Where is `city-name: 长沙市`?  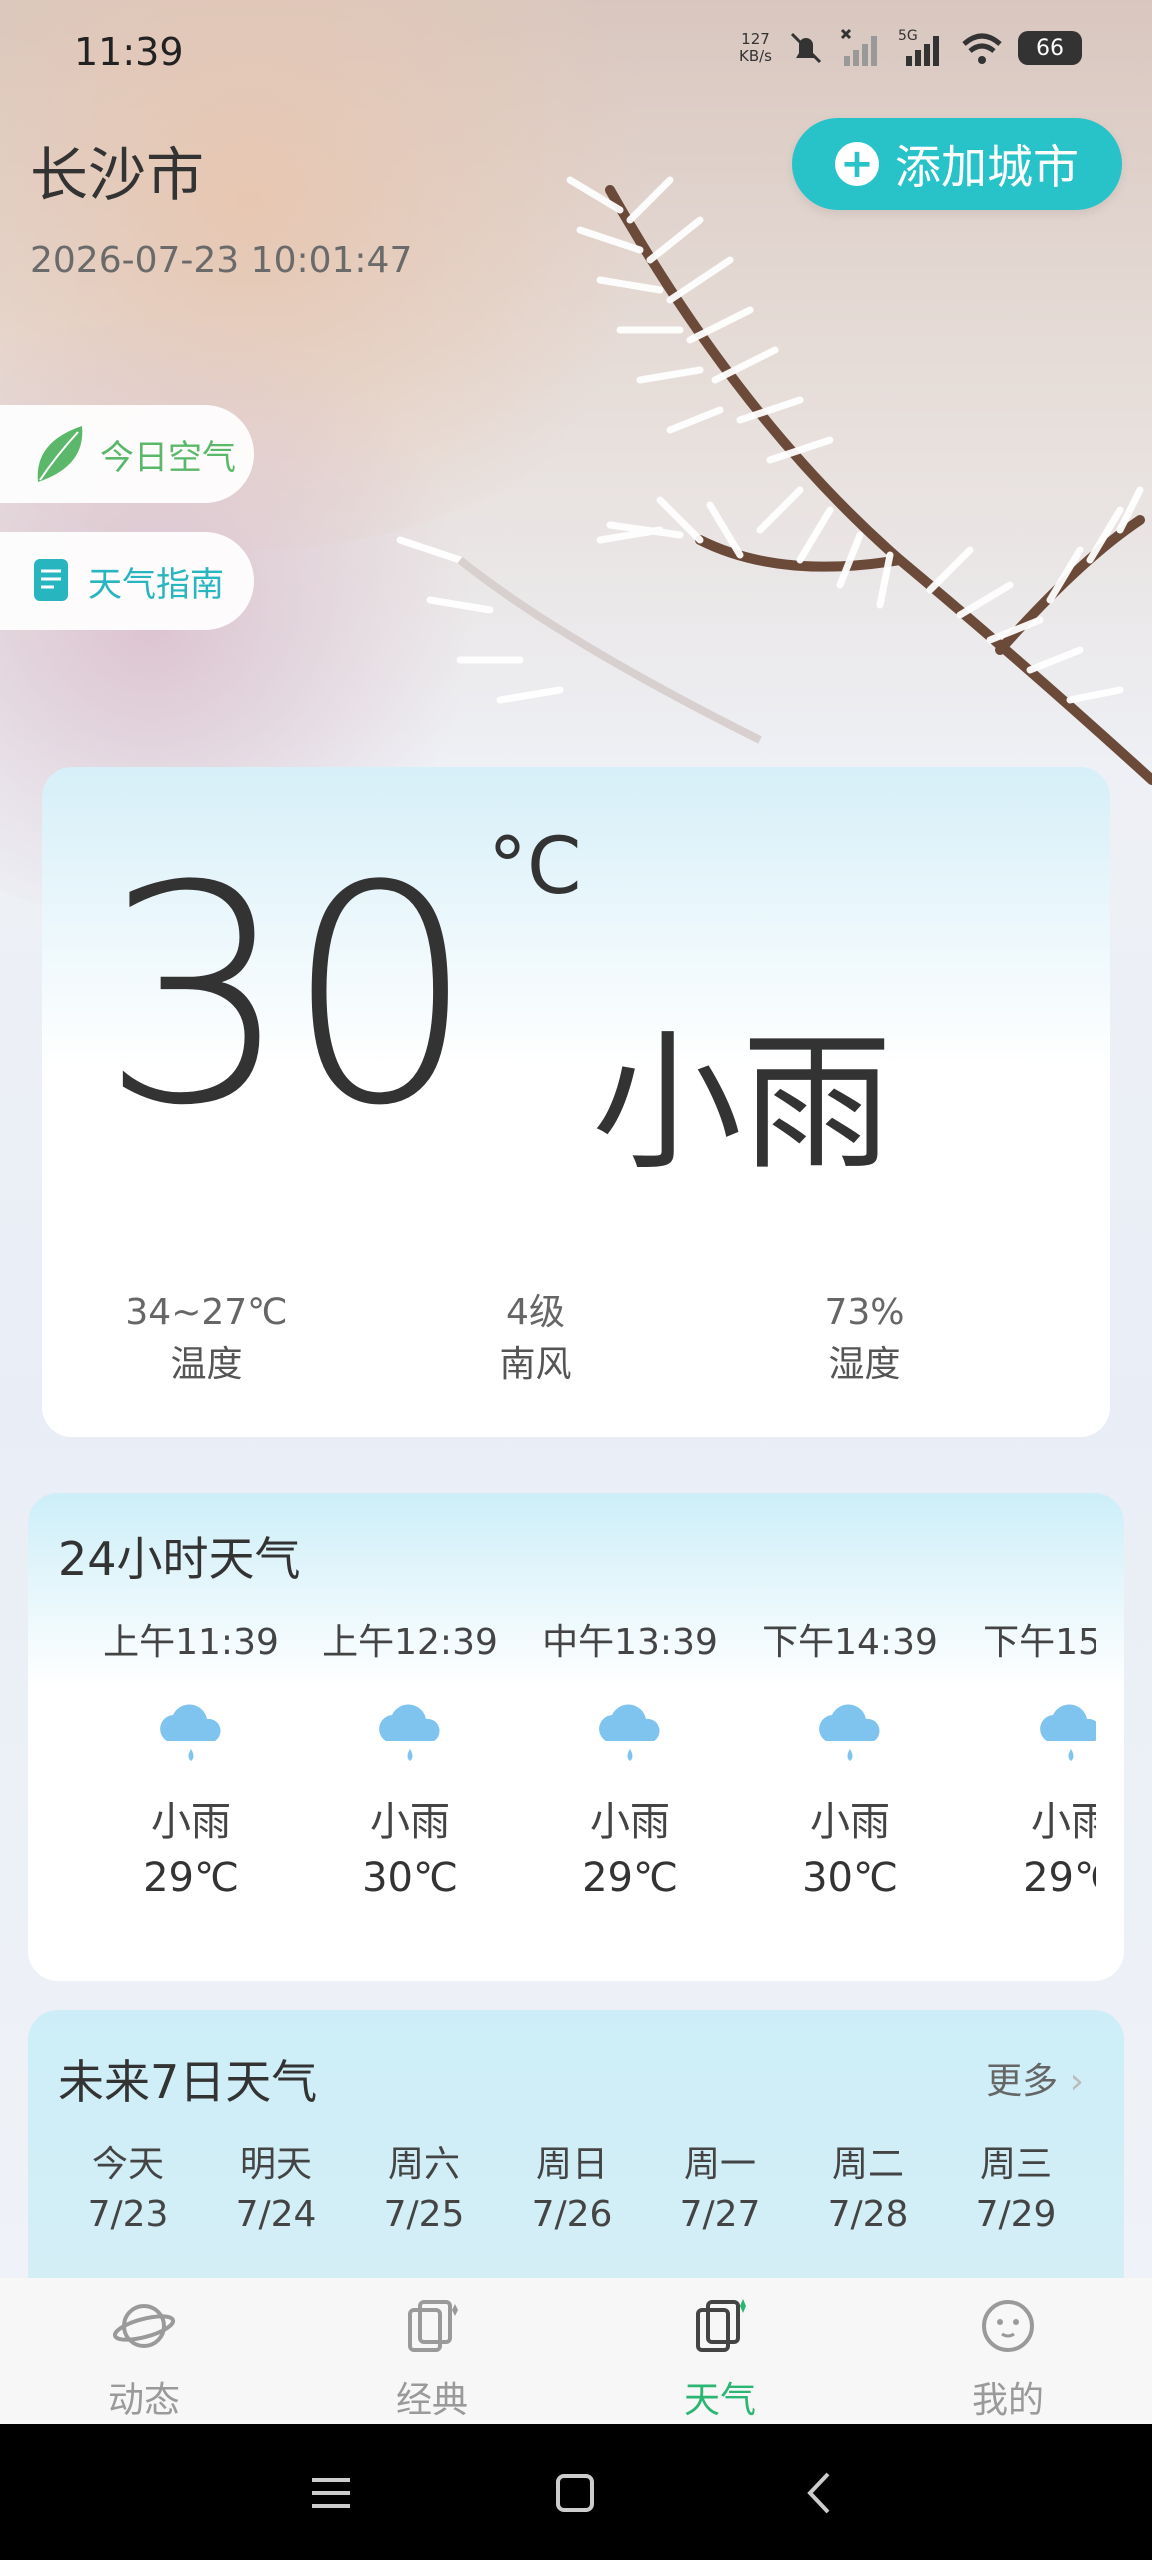 city-name: 长沙市 is located at coordinates (117, 170).